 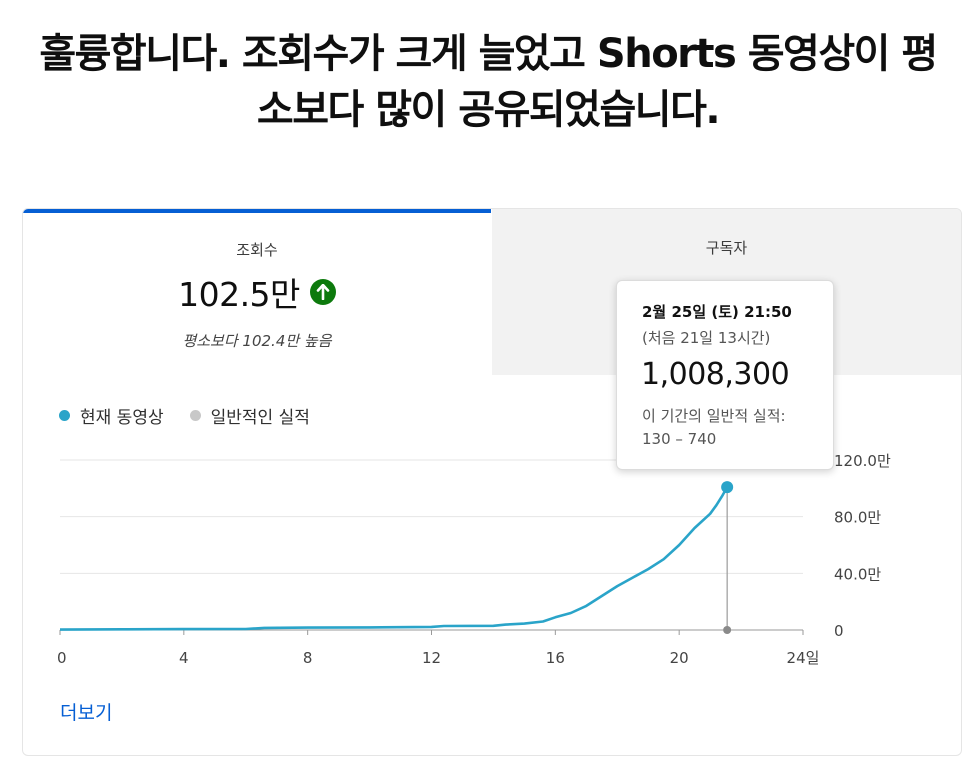 I want to click on series-current-point, so click(x=727, y=487).